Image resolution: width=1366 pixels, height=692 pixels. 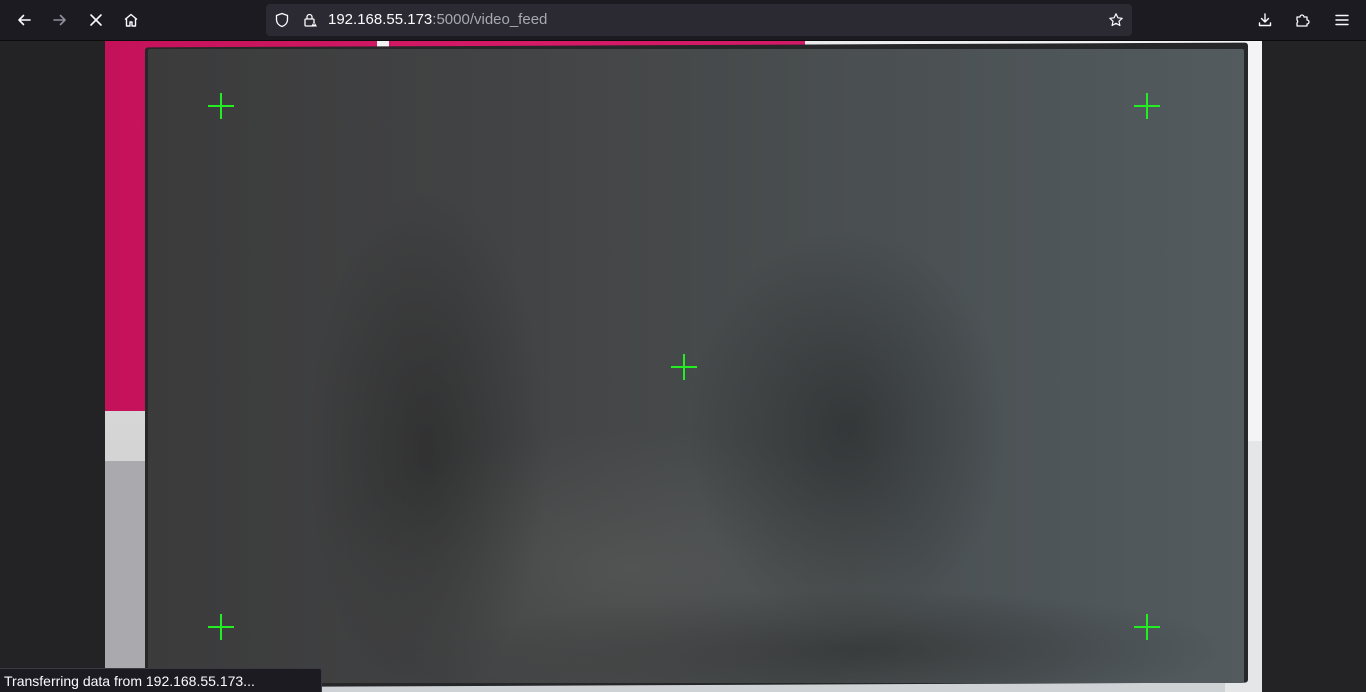 I want to click on home-icon, so click(x=131, y=20).